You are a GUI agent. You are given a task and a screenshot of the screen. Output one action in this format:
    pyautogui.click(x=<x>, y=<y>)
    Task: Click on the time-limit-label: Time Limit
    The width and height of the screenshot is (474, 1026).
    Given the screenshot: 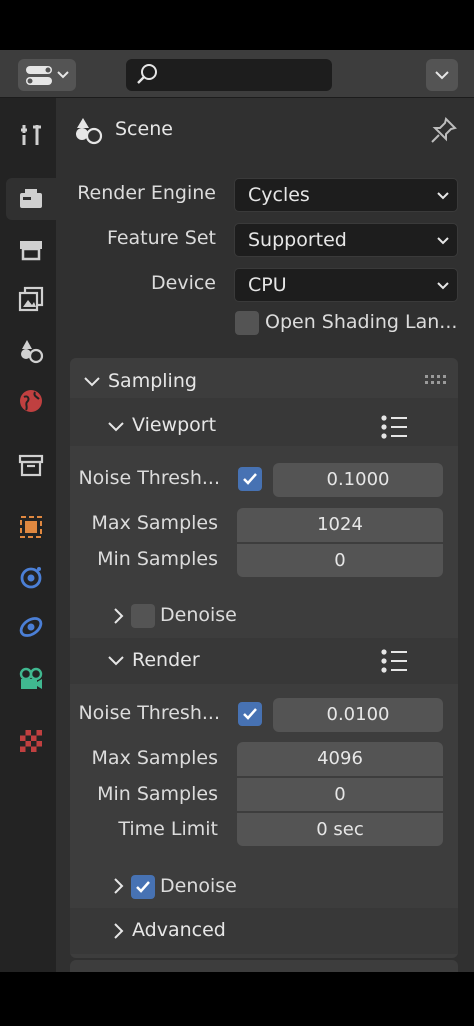 What is the action you would take?
    pyautogui.click(x=168, y=829)
    